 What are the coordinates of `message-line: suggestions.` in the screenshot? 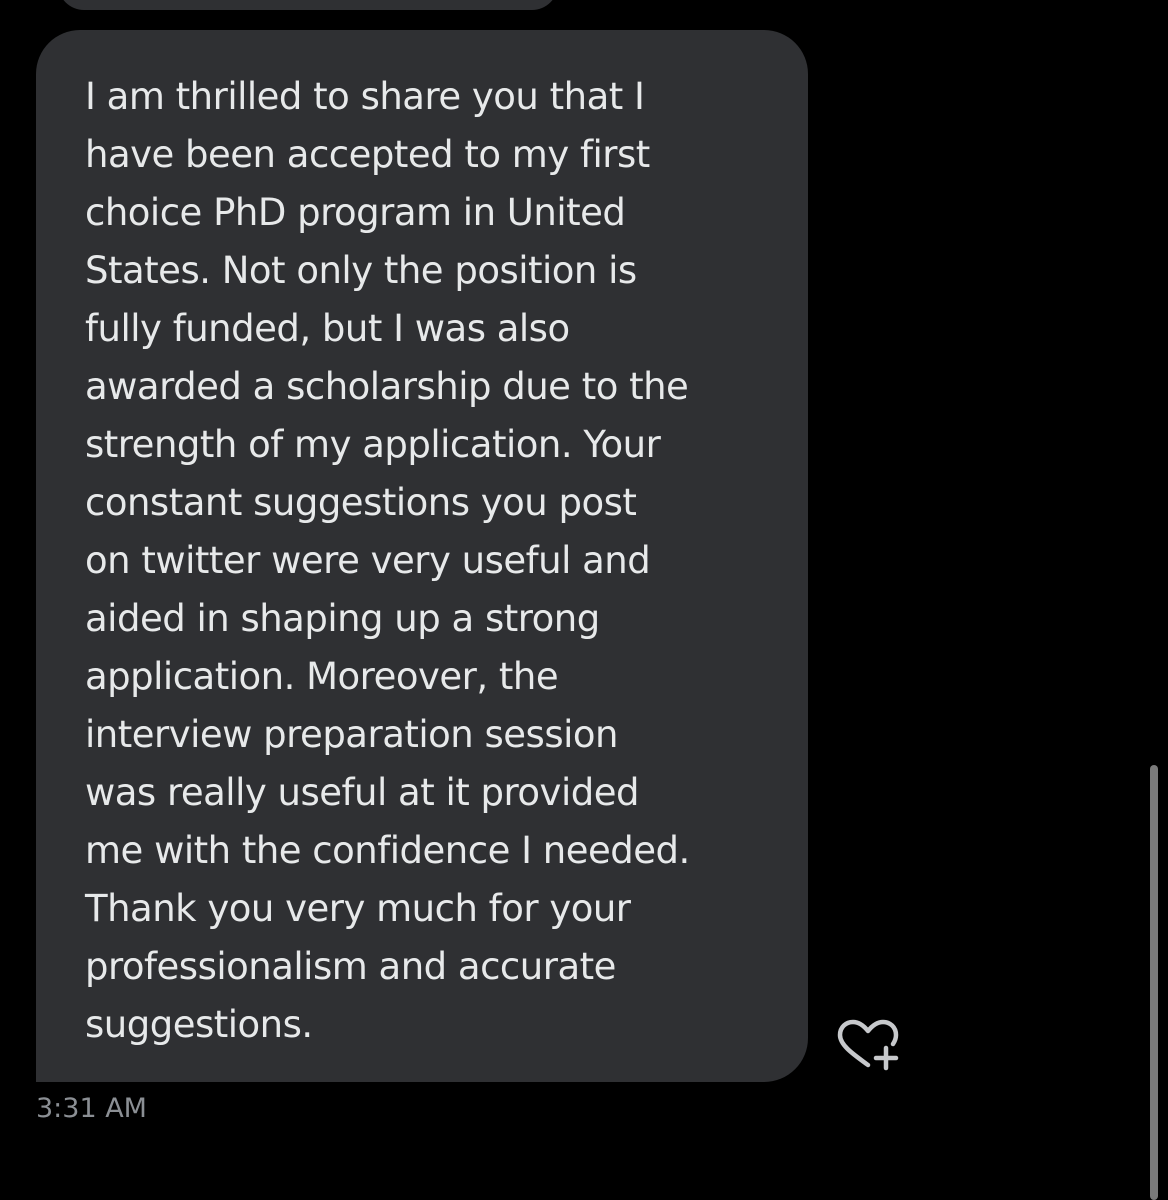 It's located at (199, 1024).